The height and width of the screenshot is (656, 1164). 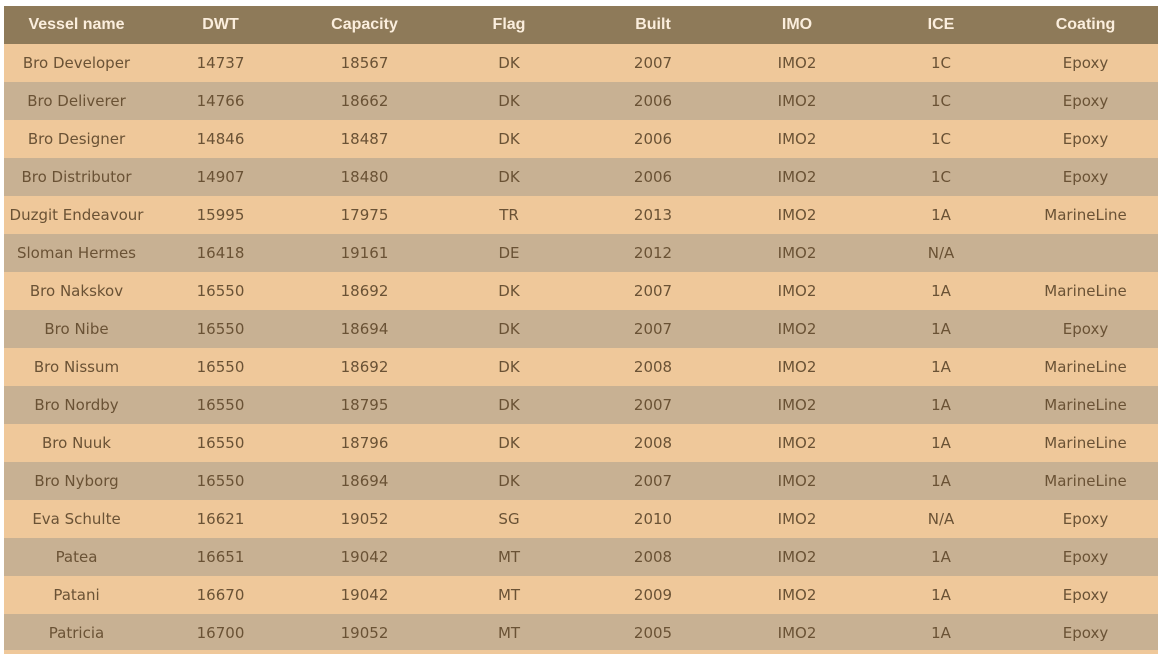 What do you see at coordinates (220, 557) in the screenshot?
I see `cell-dwt: 16651` at bounding box center [220, 557].